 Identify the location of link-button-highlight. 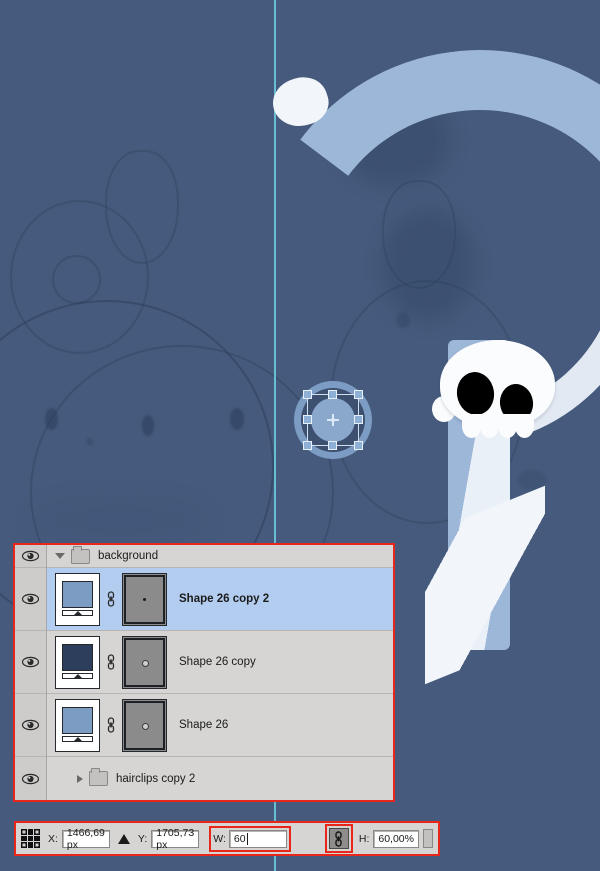
(338, 838).